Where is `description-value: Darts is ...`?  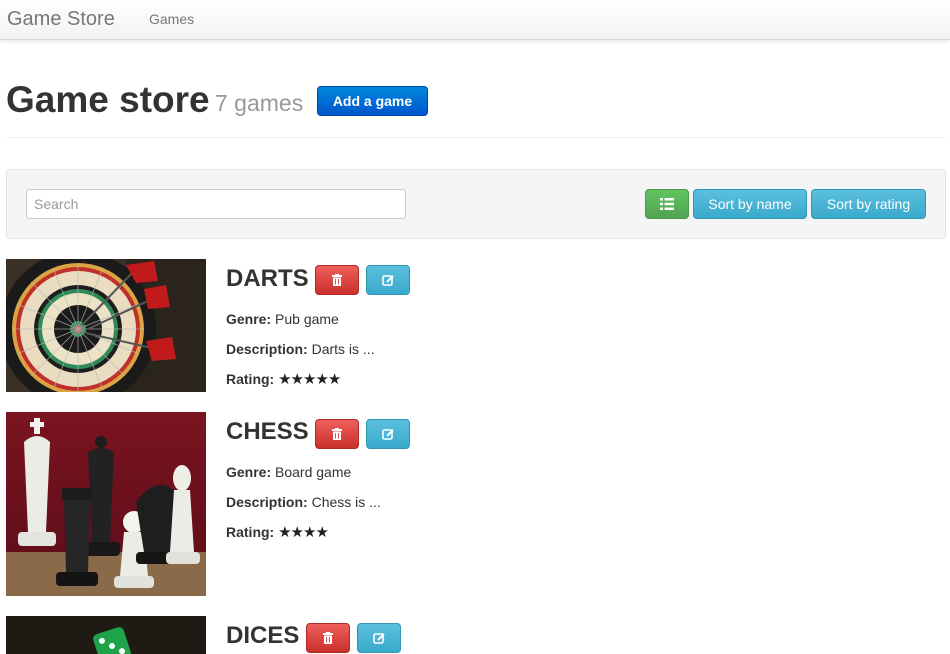
description-value: Darts is ... is located at coordinates (343, 349).